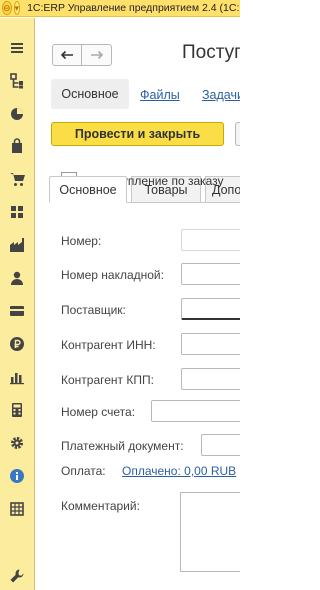  What do you see at coordinates (17, 146) in the screenshot?
I see `shopping-bag-icon` at bounding box center [17, 146].